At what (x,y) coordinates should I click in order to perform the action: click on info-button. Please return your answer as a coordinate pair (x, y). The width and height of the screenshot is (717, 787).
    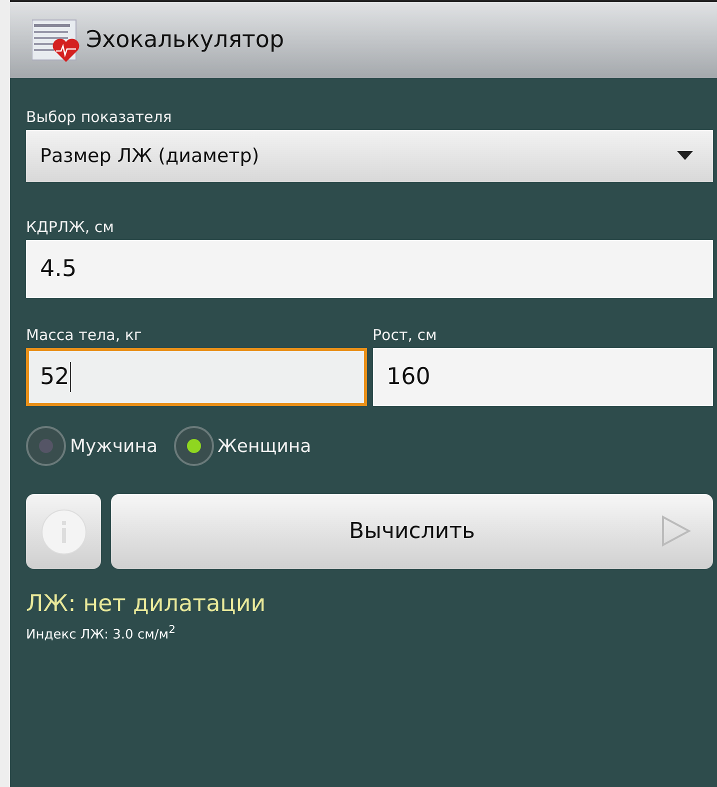
    Looking at the image, I should click on (63, 531).